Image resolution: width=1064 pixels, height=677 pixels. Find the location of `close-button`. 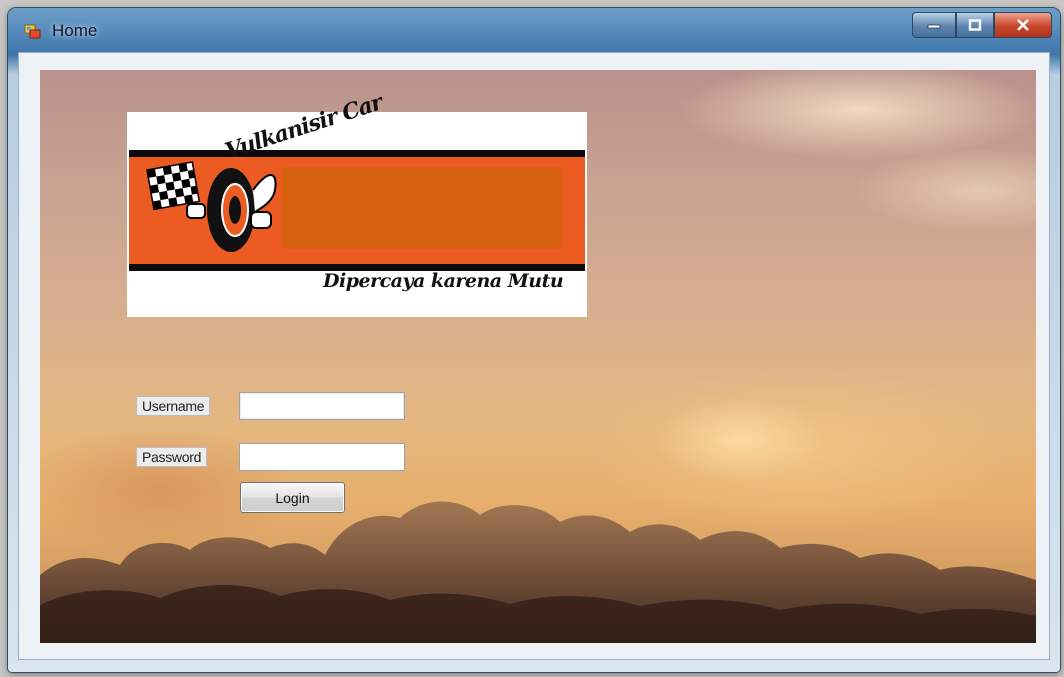

close-button is located at coordinates (1023, 25).